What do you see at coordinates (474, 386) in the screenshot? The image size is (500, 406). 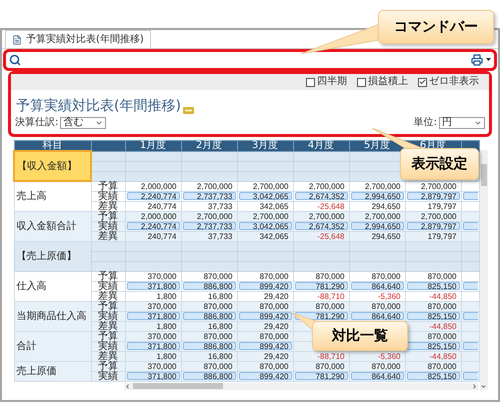 I see `scroll-right-icon` at bounding box center [474, 386].